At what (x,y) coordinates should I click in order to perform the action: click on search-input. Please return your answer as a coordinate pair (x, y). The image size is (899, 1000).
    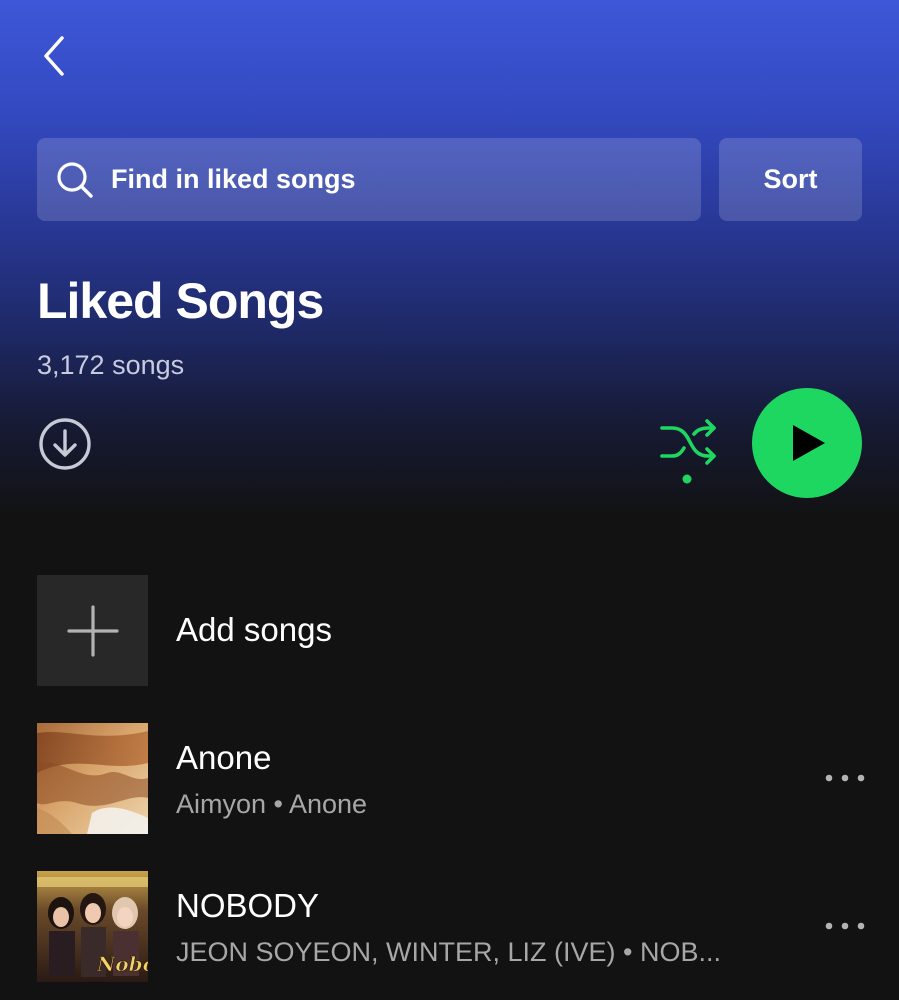
    Looking at the image, I should click on (391, 179).